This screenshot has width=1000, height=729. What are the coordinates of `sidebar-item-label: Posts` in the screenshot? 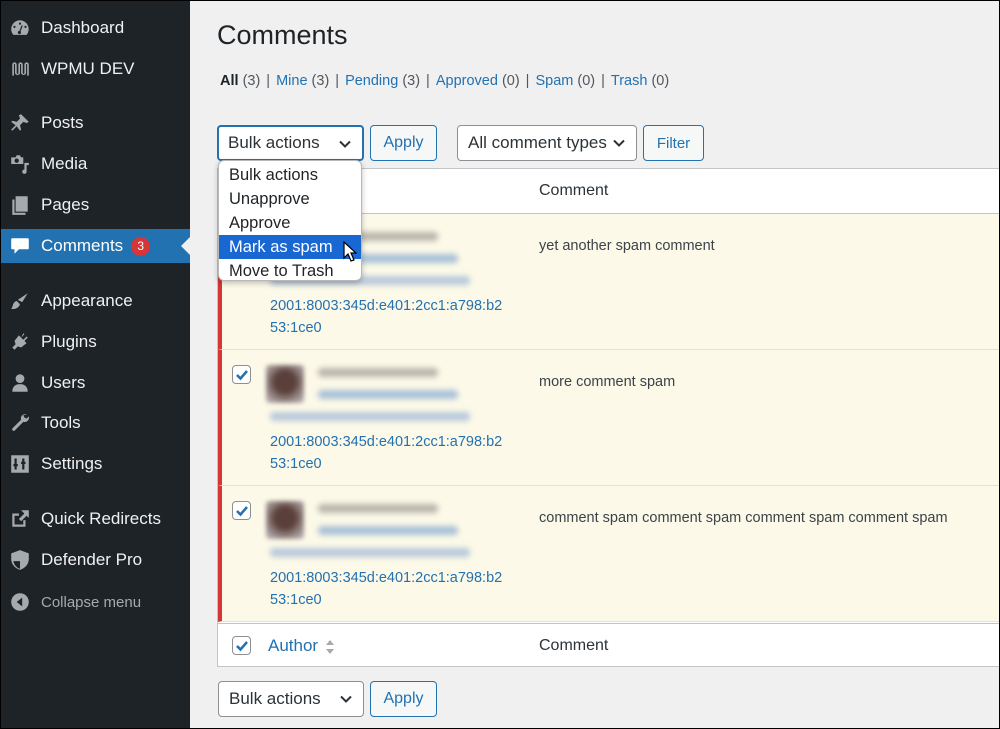 It's located at (62, 122).